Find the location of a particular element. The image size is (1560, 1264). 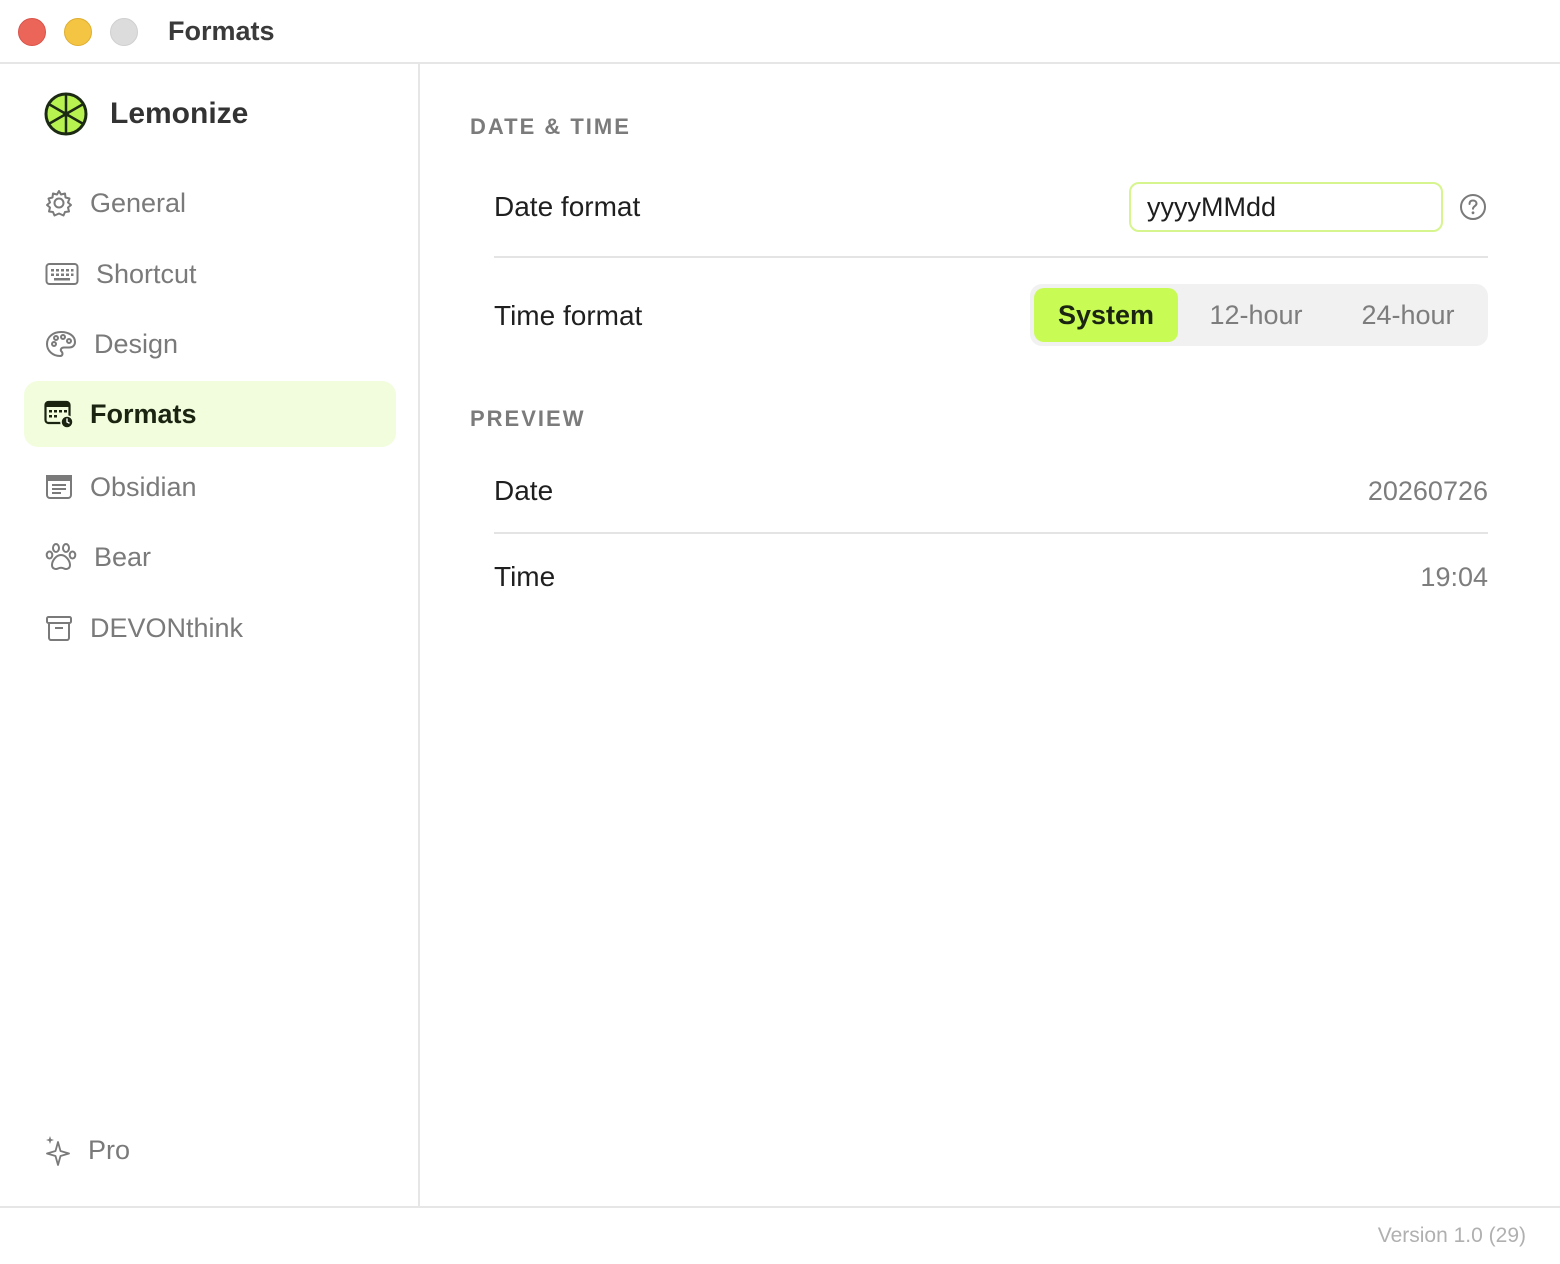

note-icon is located at coordinates (59, 487).